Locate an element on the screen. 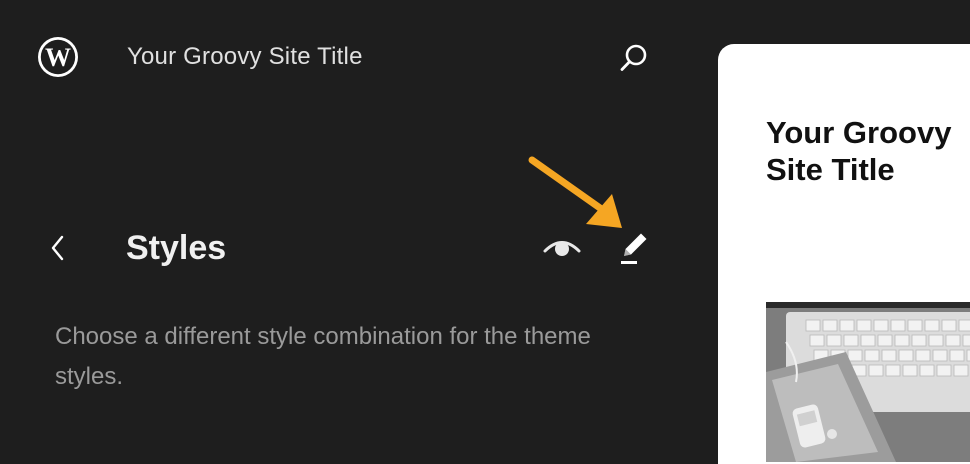  wordpress-logo-icon: W is located at coordinates (58, 57).